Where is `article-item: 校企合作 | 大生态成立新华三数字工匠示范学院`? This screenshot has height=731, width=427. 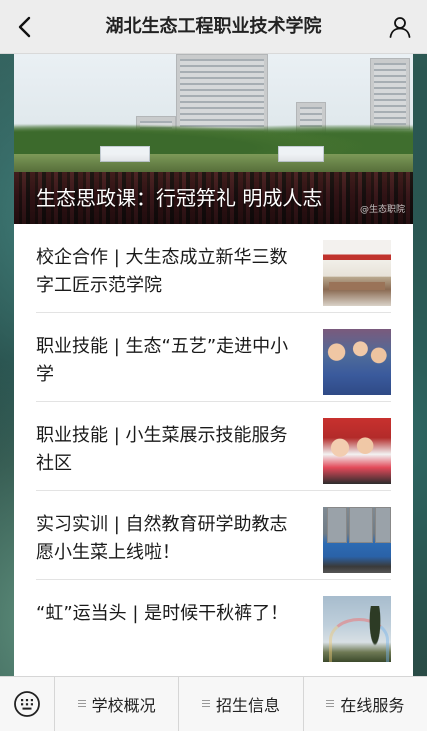
article-item: 校企合作 | 大生态成立新华三数字工匠示范学院 is located at coordinates (213, 268).